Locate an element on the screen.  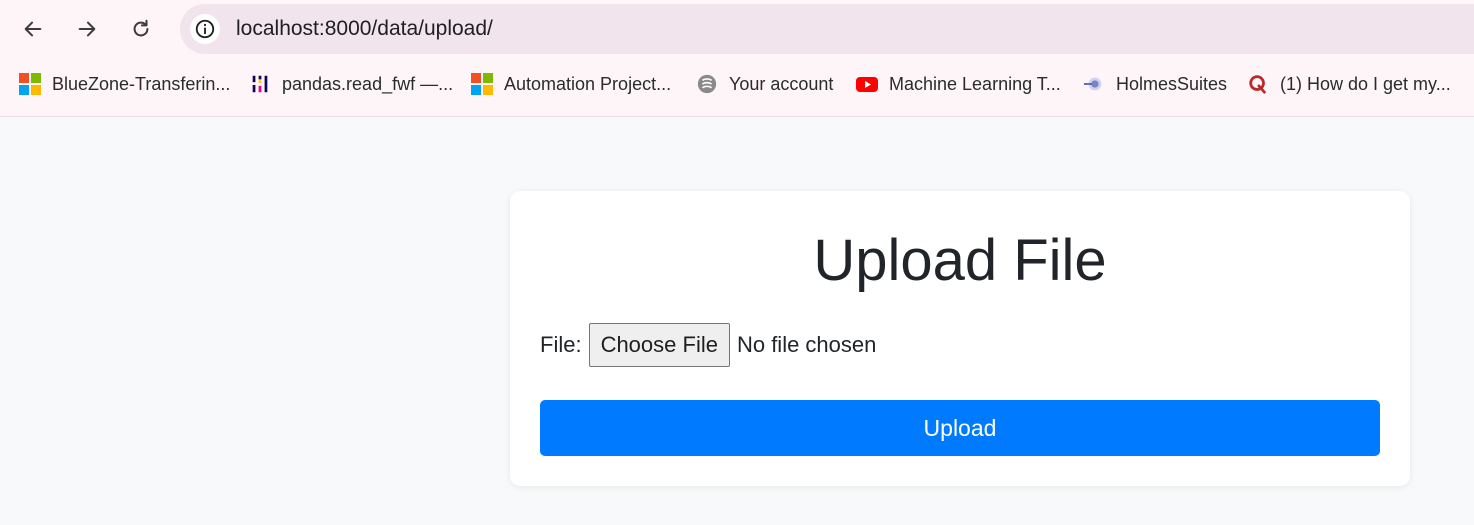
file-input-row: File: Choose File No file chosen is located at coordinates (708, 345).